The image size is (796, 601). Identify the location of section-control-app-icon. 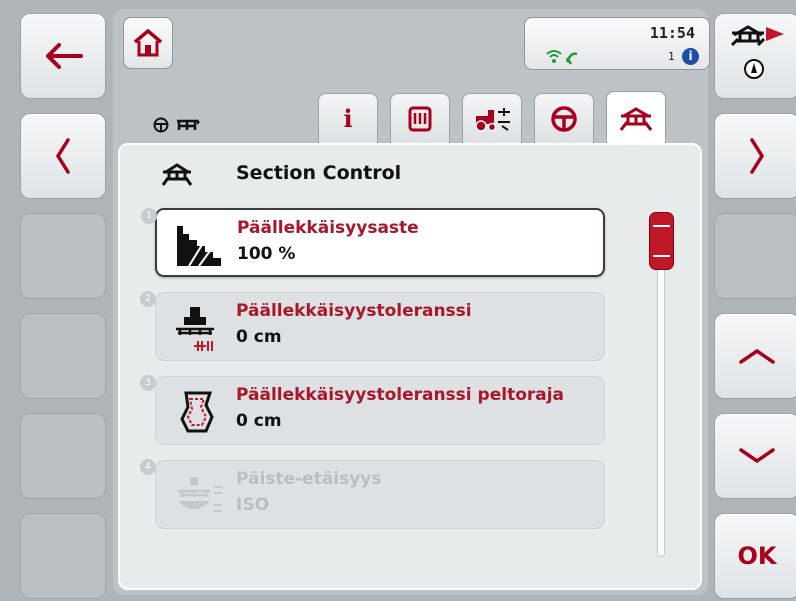
(757, 52).